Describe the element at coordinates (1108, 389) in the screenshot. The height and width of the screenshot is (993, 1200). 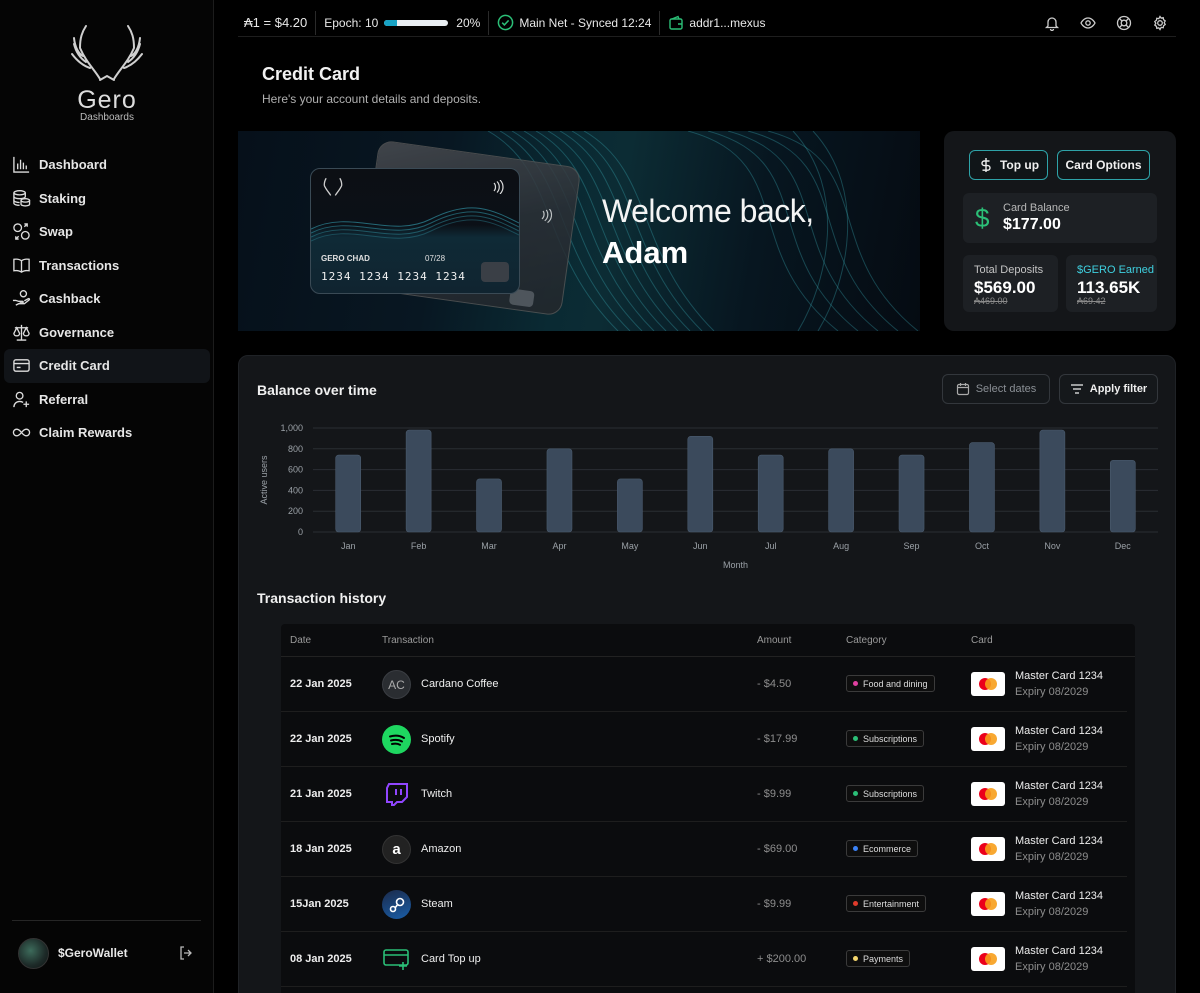
I see `apply-filter-button: Apply filter` at that location.